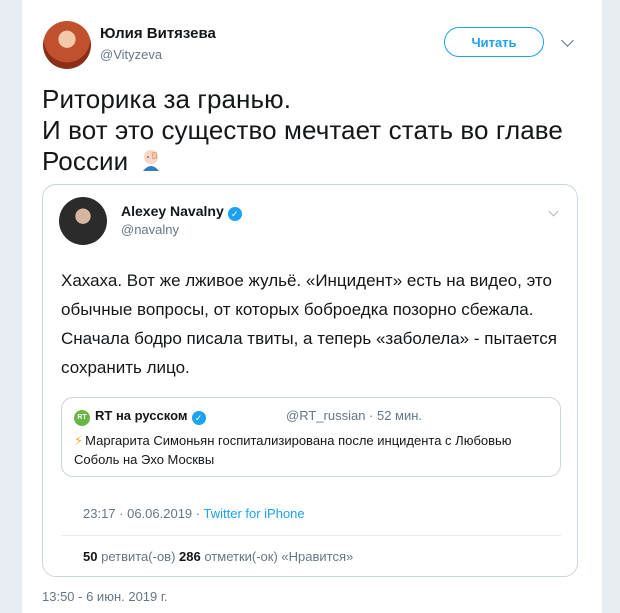 The height and width of the screenshot is (613, 620). I want to click on likes-label: отметки(-ок) «Нравится», so click(278, 556).